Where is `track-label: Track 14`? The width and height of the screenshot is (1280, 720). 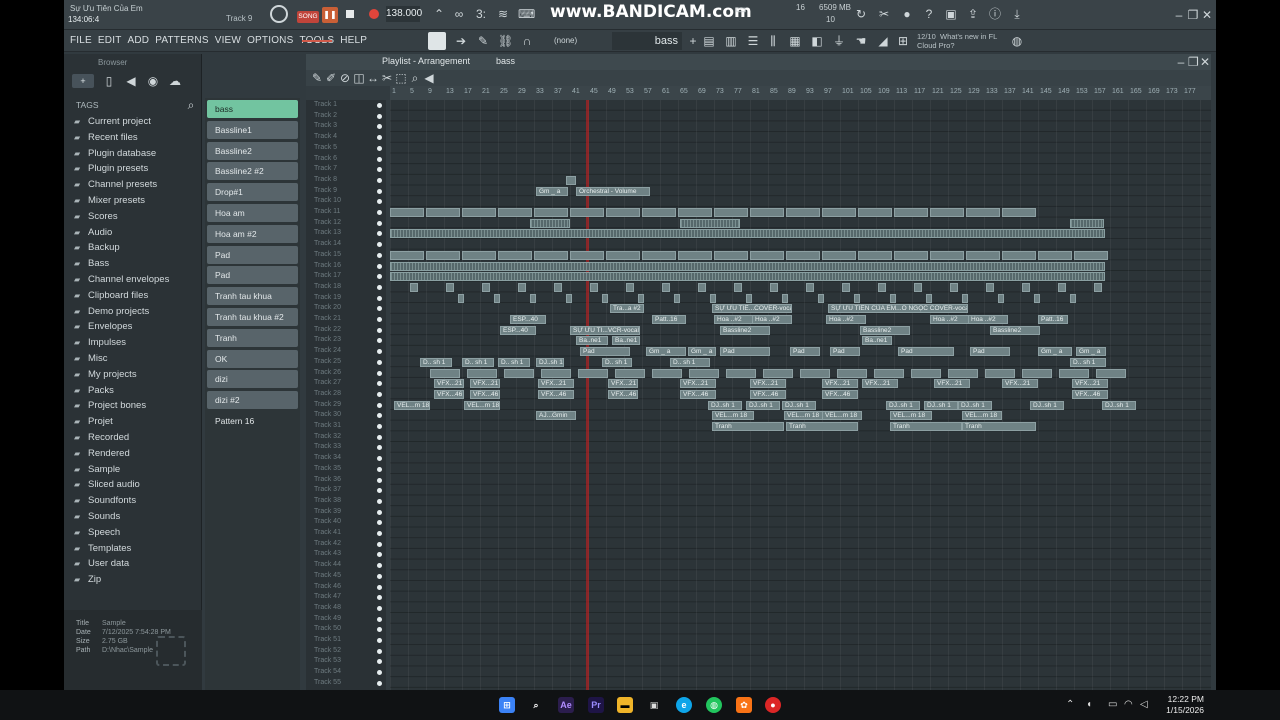
track-label: Track 14 is located at coordinates (327, 243).